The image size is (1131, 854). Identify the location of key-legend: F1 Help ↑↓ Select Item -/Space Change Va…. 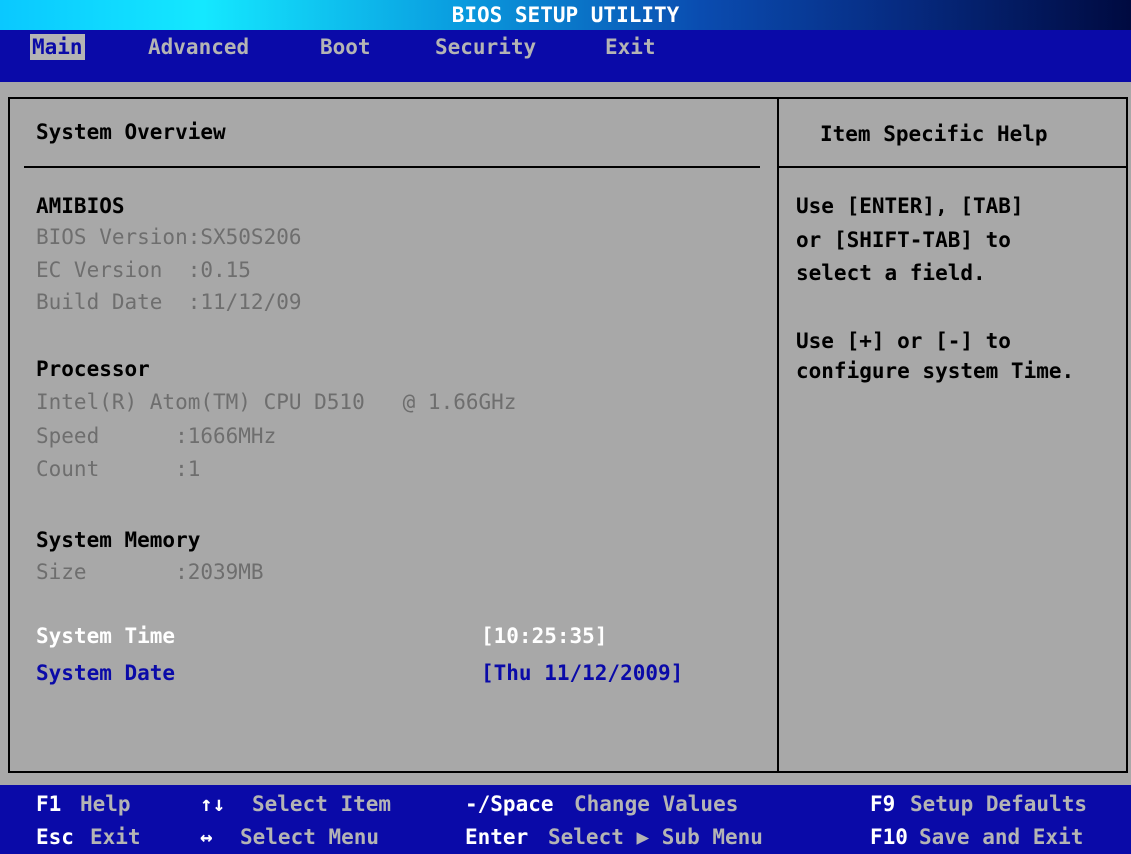
(565, 819).